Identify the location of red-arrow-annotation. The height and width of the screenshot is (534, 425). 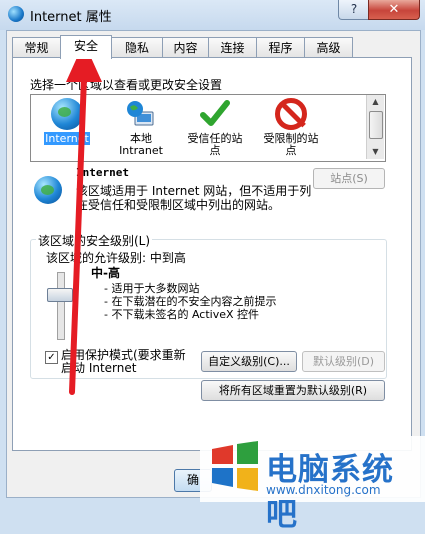
(84, 218).